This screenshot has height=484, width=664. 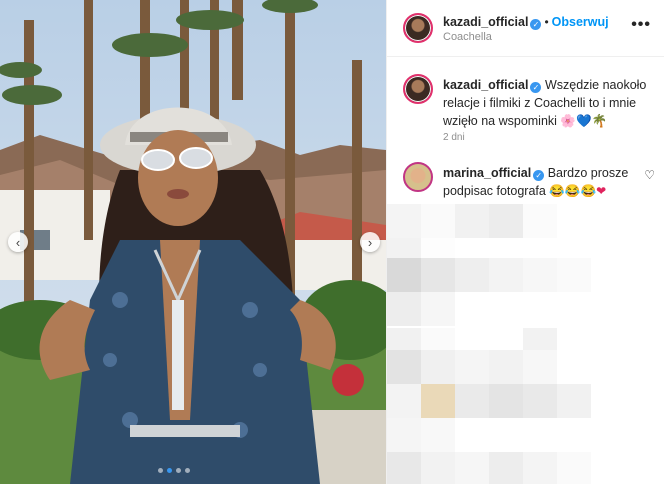 I want to click on caption-emoji-heart: 💙, so click(x=584, y=121).